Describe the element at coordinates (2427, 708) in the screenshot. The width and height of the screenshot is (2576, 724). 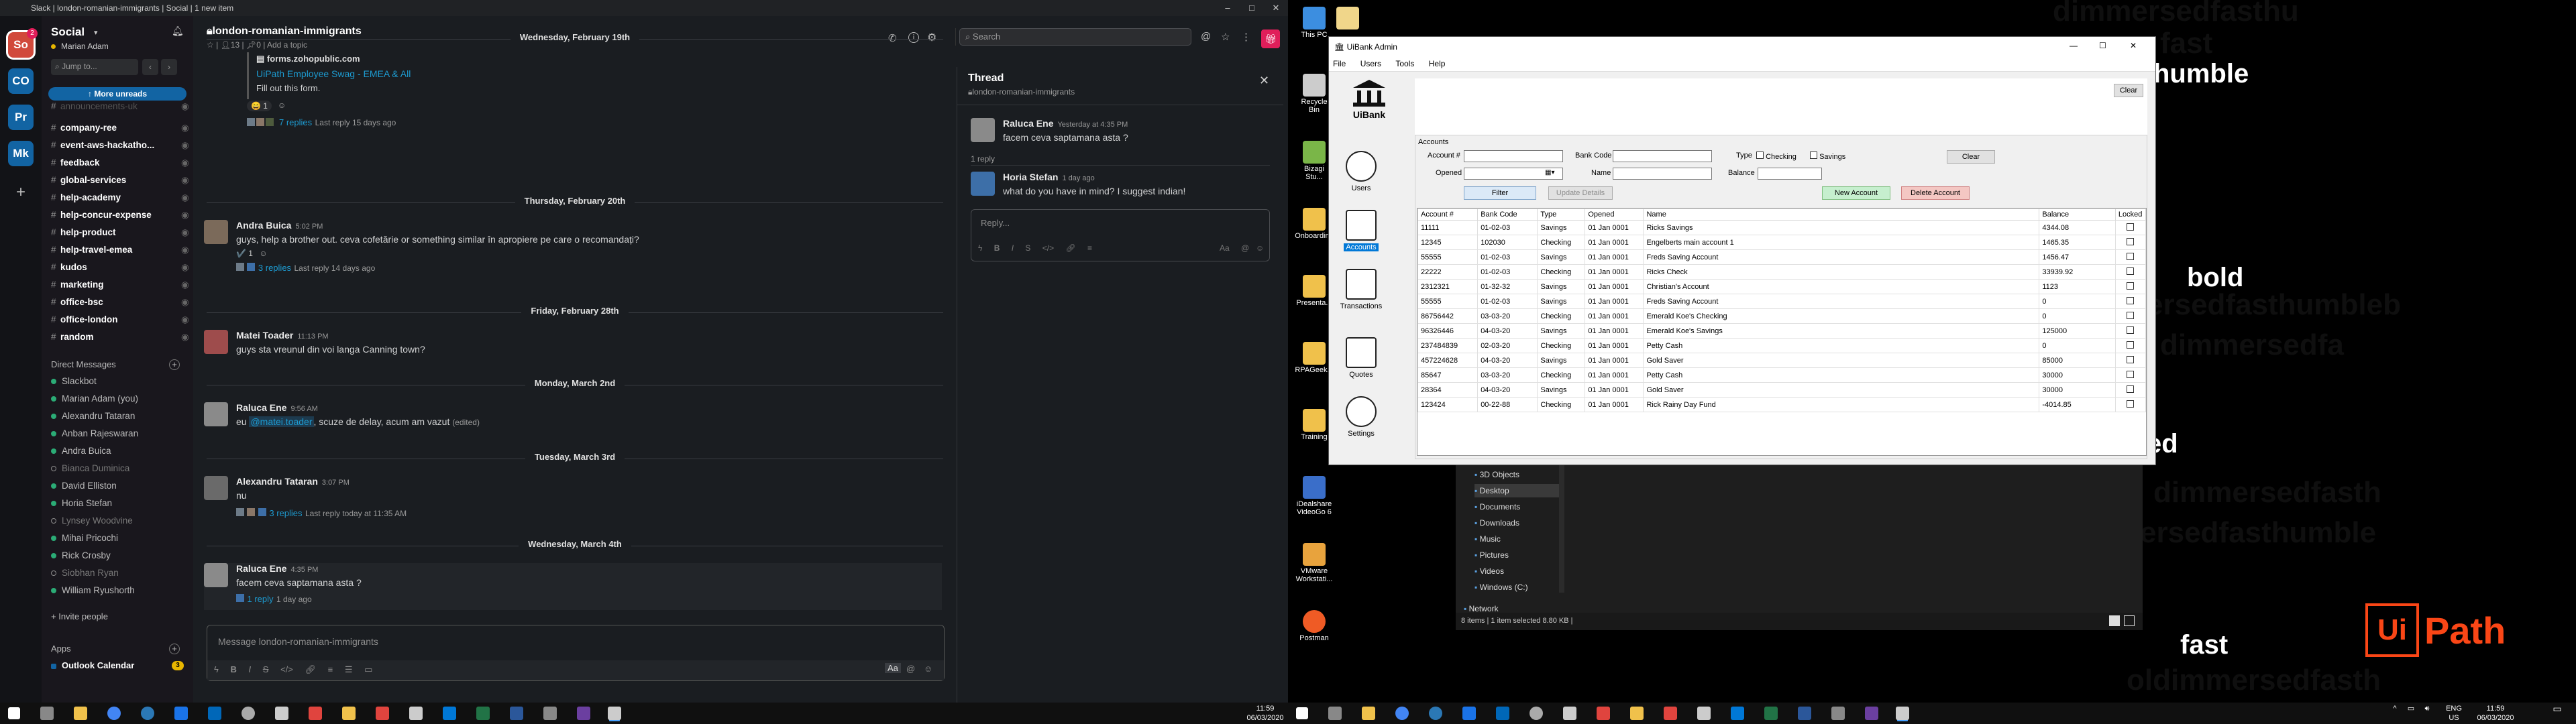
I see `volume-icon: 🔊︎` at that location.